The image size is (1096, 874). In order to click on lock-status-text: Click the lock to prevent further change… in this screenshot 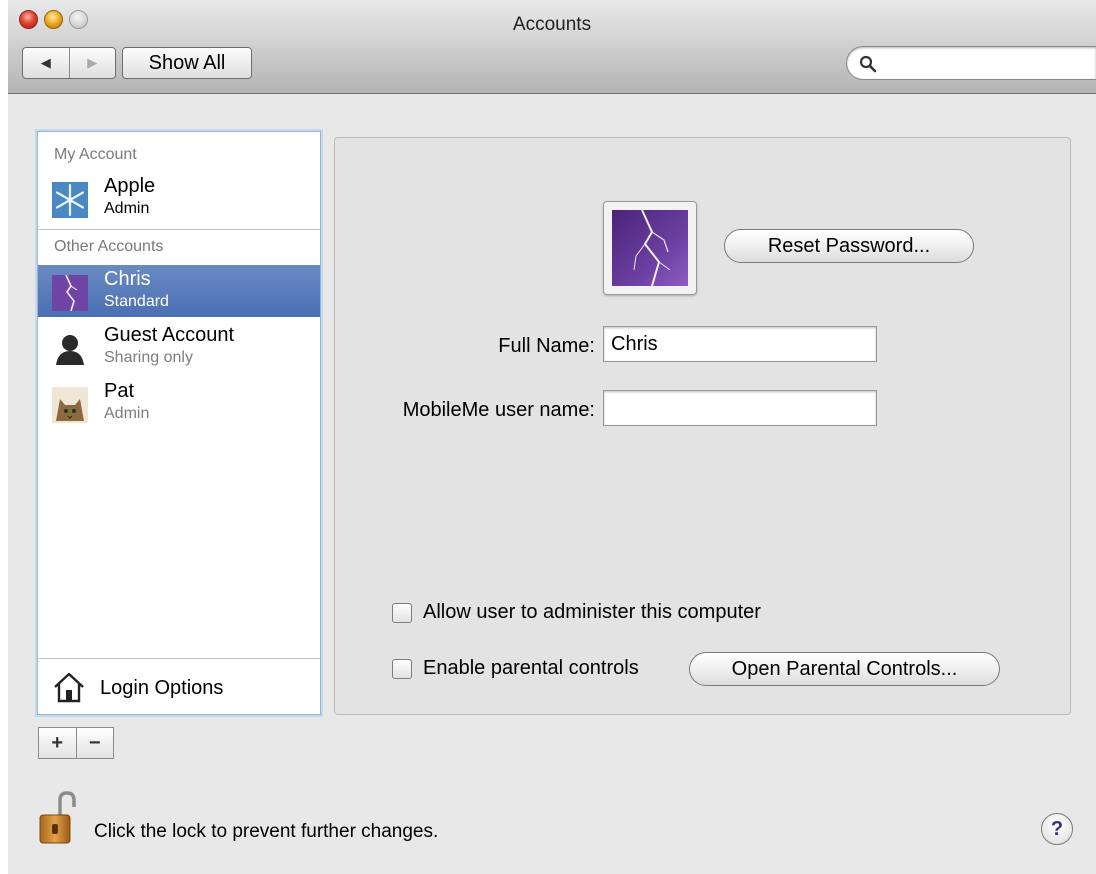, I will do `click(266, 831)`.